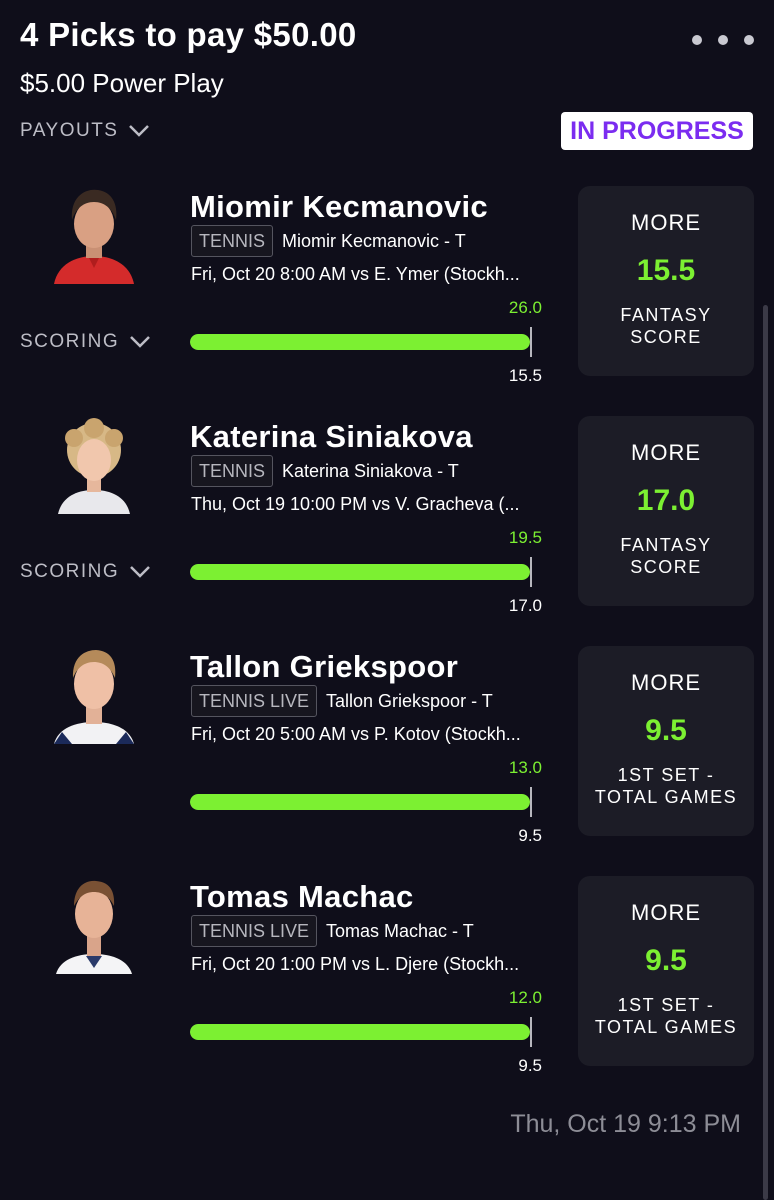 This screenshot has height=1200, width=774. I want to click on actual-score: 13.0, so click(525, 767).